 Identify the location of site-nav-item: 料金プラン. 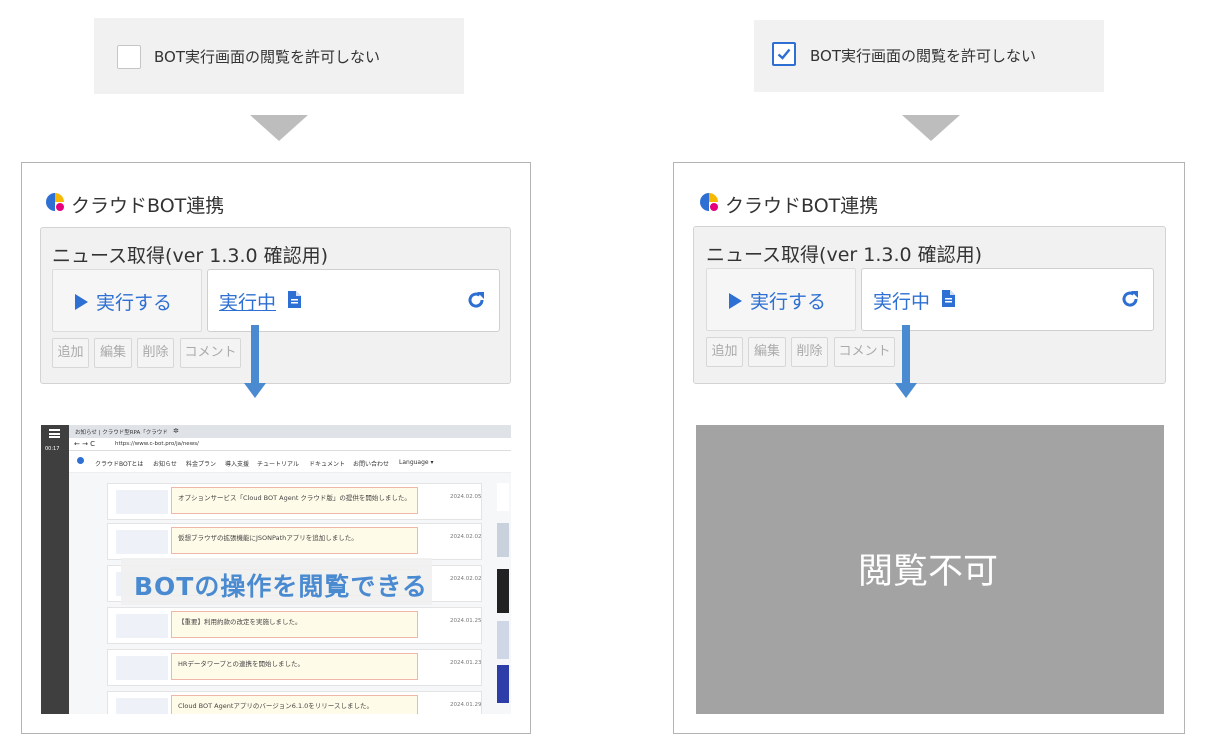
(201, 464).